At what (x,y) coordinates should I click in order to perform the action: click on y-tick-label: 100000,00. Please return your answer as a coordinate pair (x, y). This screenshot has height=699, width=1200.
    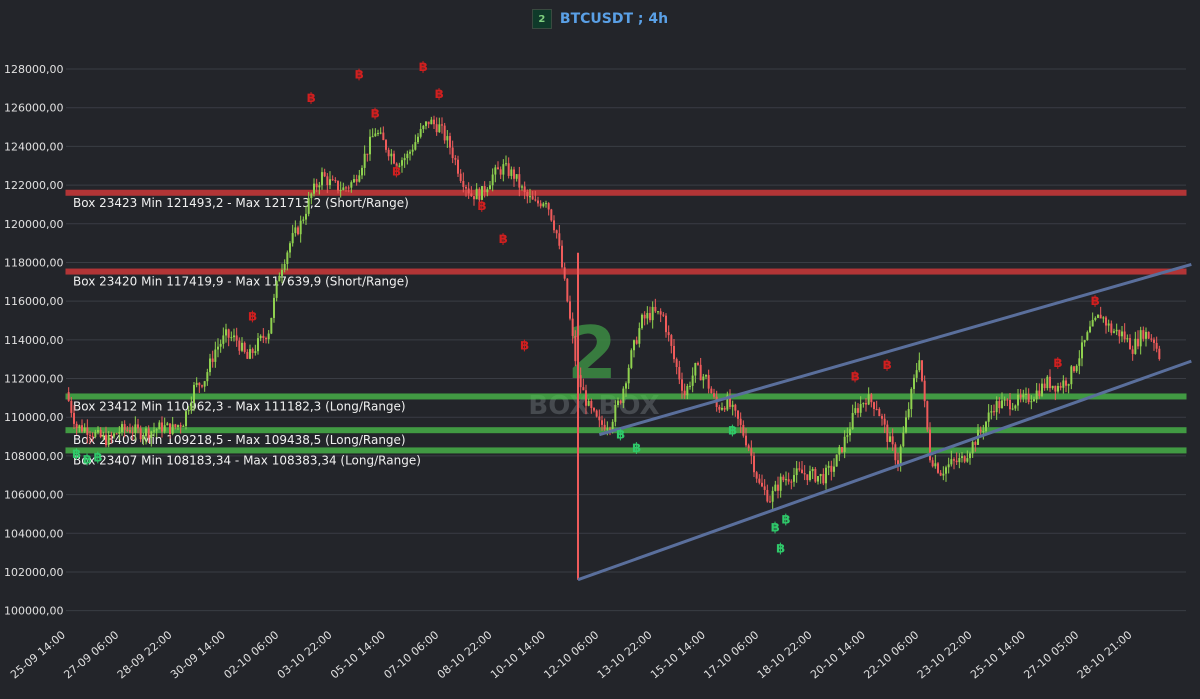
    Looking at the image, I should click on (34, 611).